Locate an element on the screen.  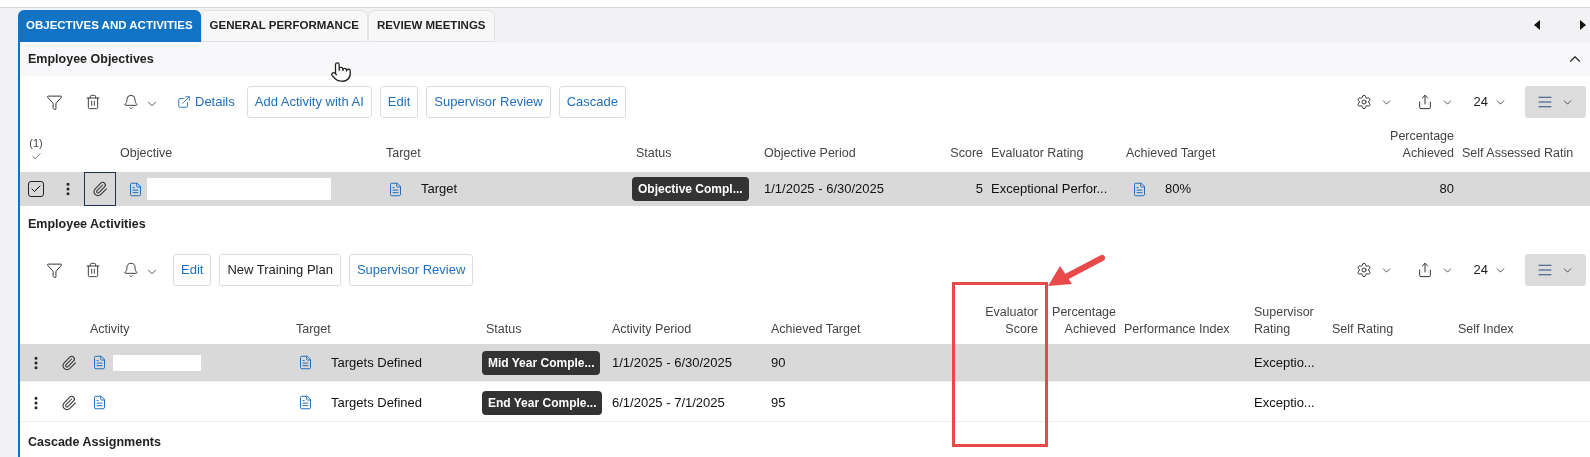
tab: GENERAL PERFORMANCE is located at coordinates (284, 26).